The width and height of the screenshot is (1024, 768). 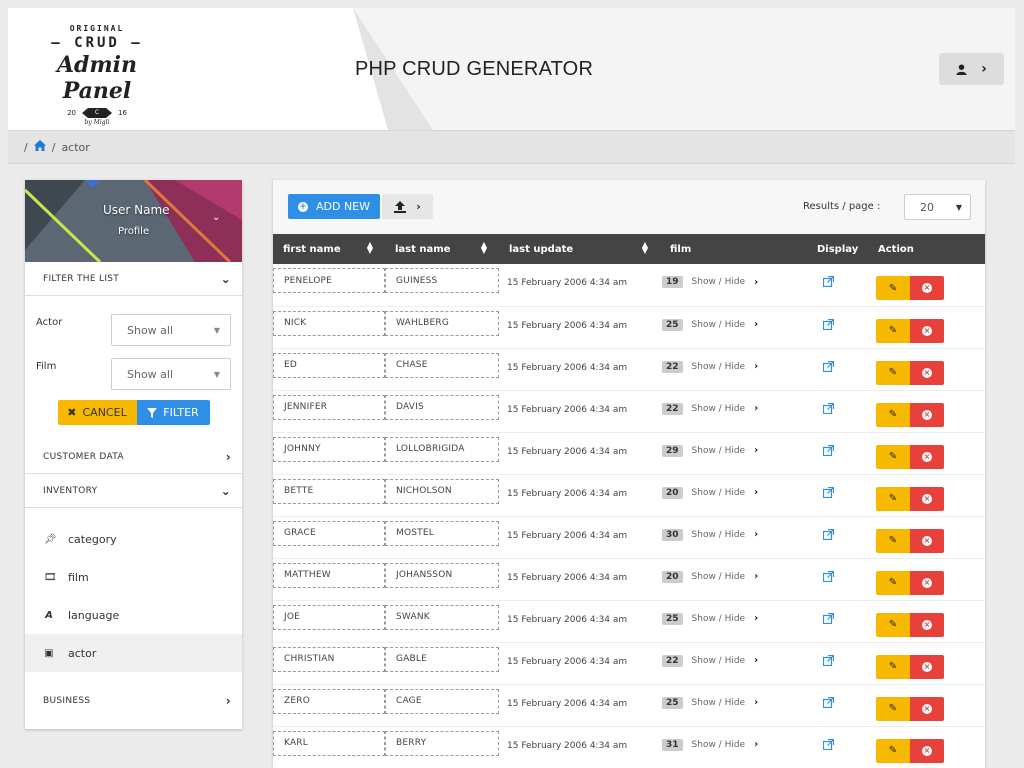 What do you see at coordinates (442, 407) in the screenshot?
I see `last-name-inline-edit: DAVIS` at bounding box center [442, 407].